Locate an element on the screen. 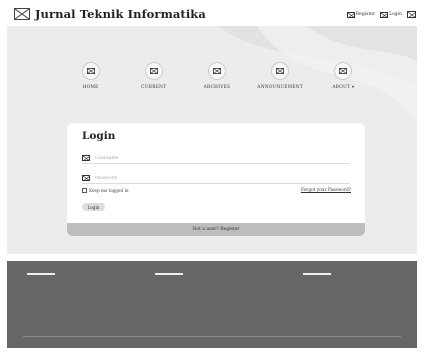 This screenshot has width=424, height=354. password-field is located at coordinates (216, 178).